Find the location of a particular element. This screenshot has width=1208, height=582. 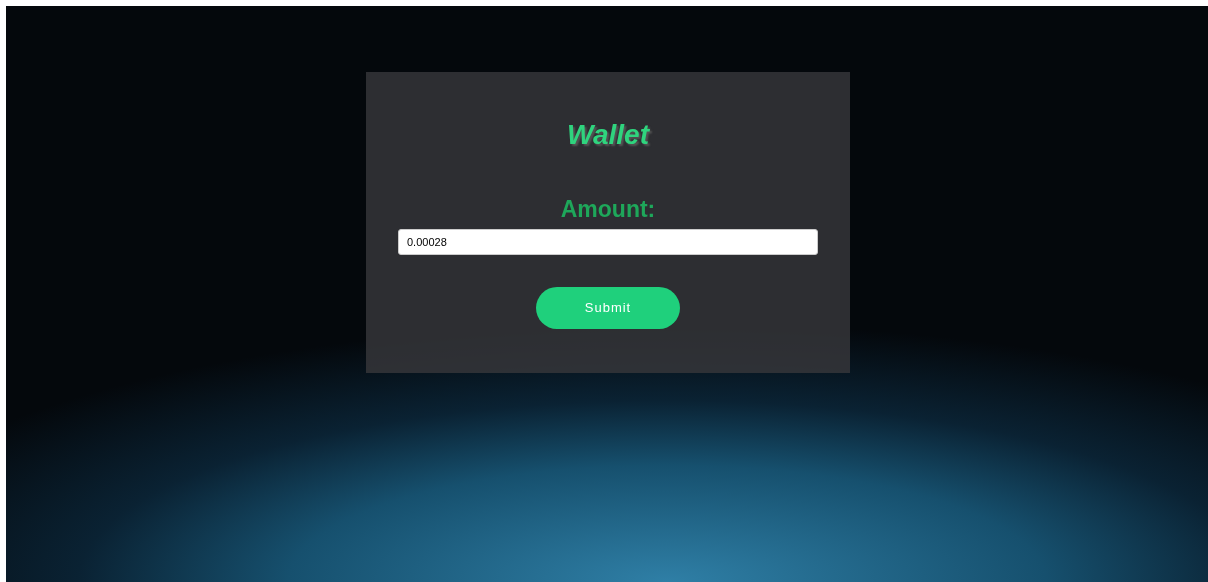

wallet-title: Wallet is located at coordinates (608, 135).